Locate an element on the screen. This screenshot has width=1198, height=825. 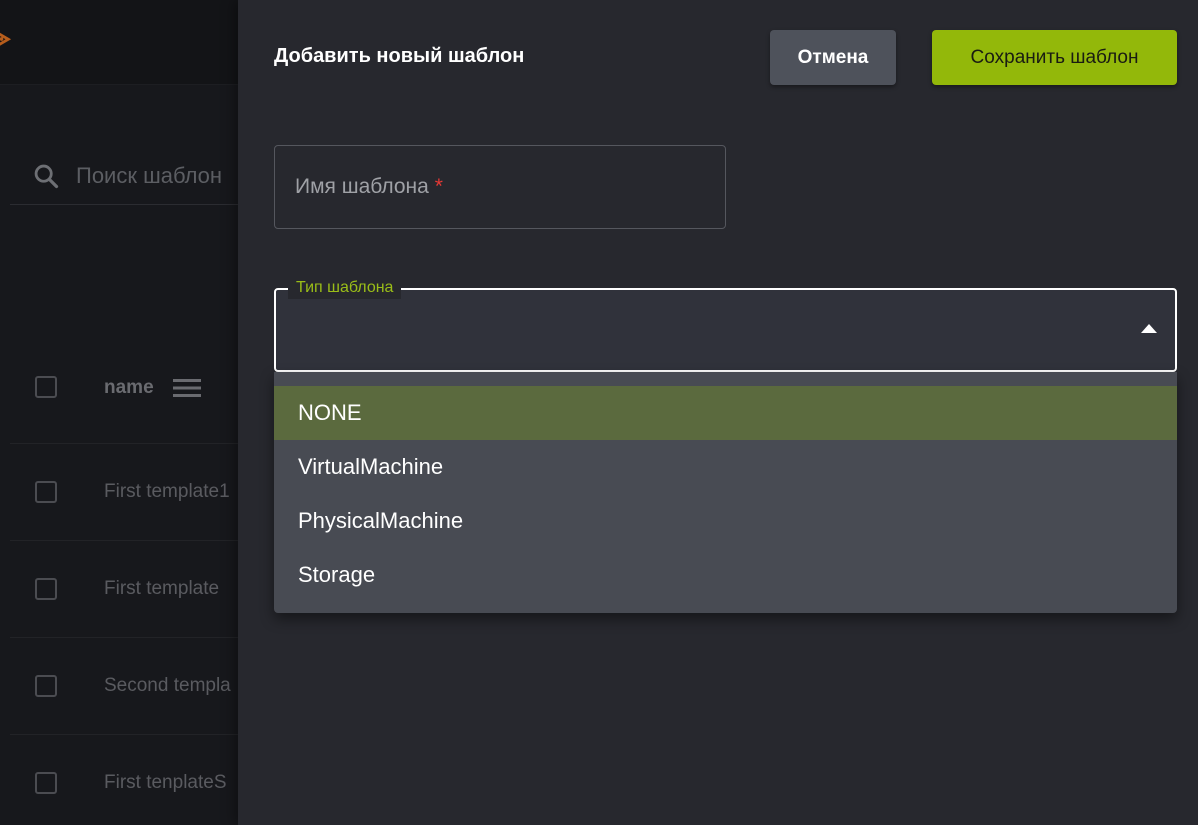
template-name-field: Имя шаблона * is located at coordinates (500, 187).